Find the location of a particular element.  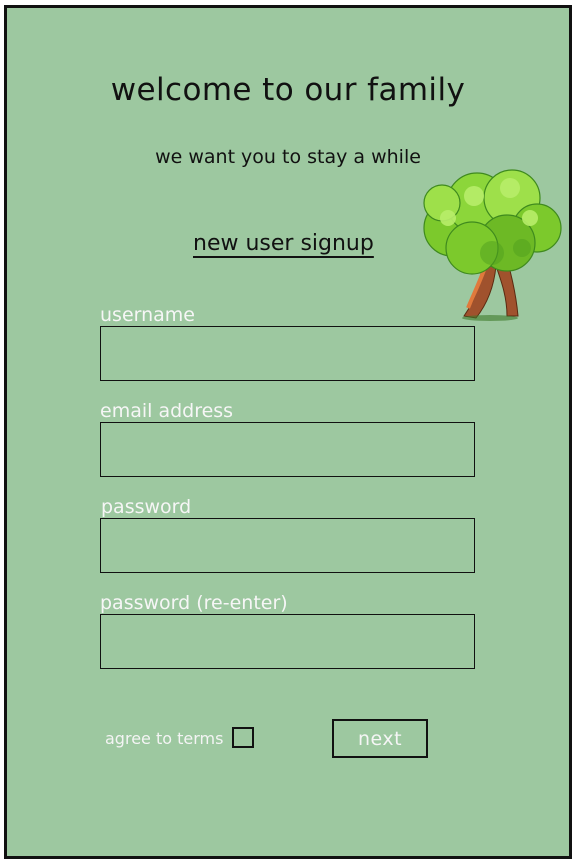

page-title: welcome to our family is located at coordinates (288, 90).